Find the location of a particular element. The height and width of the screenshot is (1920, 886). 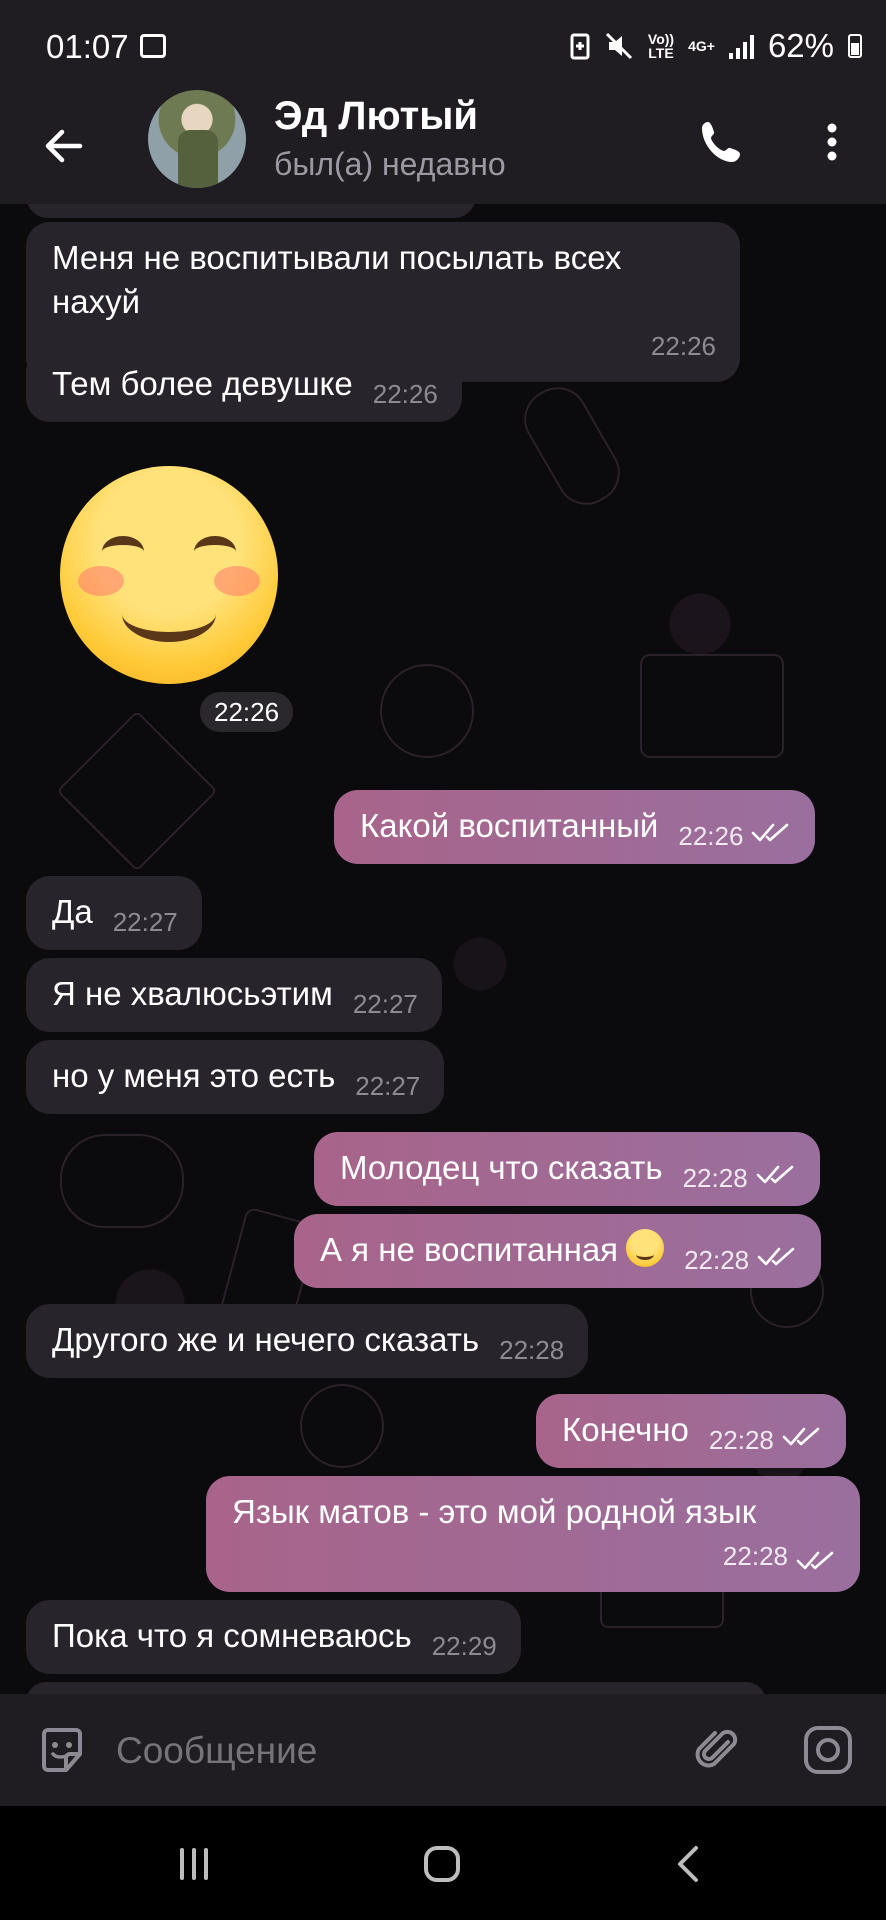

avatar is located at coordinates (197, 139).